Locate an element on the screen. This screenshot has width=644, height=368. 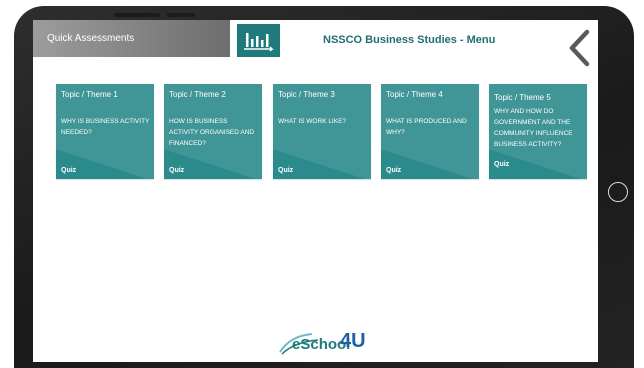
card-question: WHY IS BUSINESS ACTIVITY NEEDED? is located at coordinates (105, 127).